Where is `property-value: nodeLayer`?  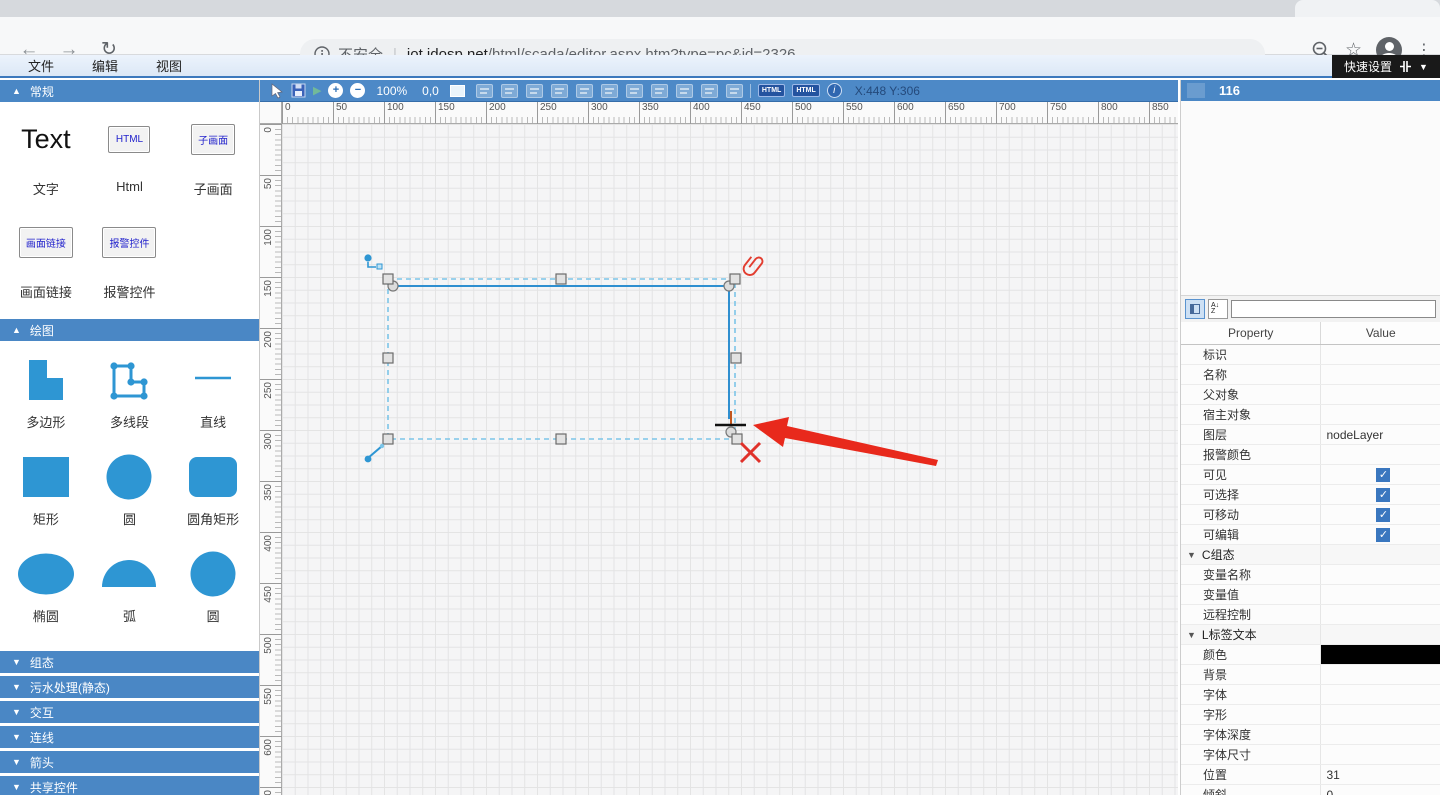 property-value: nodeLayer is located at coordinates (1380, 434).